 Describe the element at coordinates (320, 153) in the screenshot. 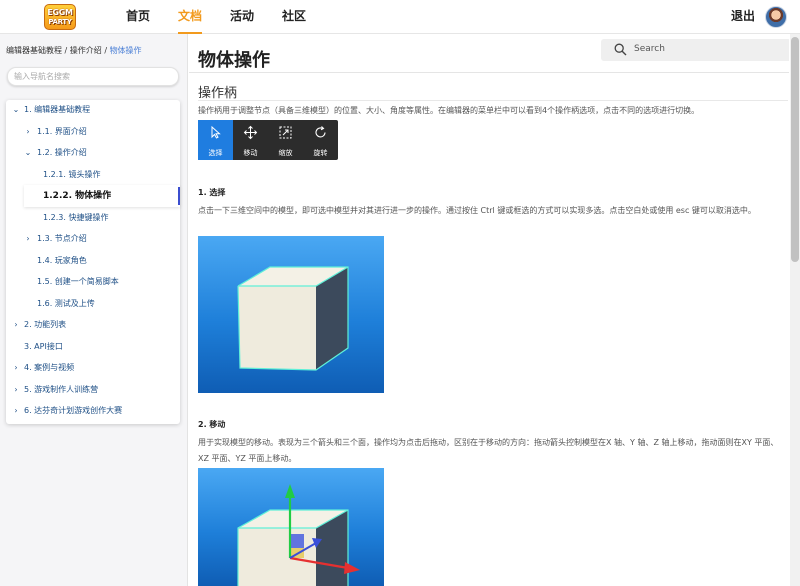

I see `tool-label: 旋转` at that location.